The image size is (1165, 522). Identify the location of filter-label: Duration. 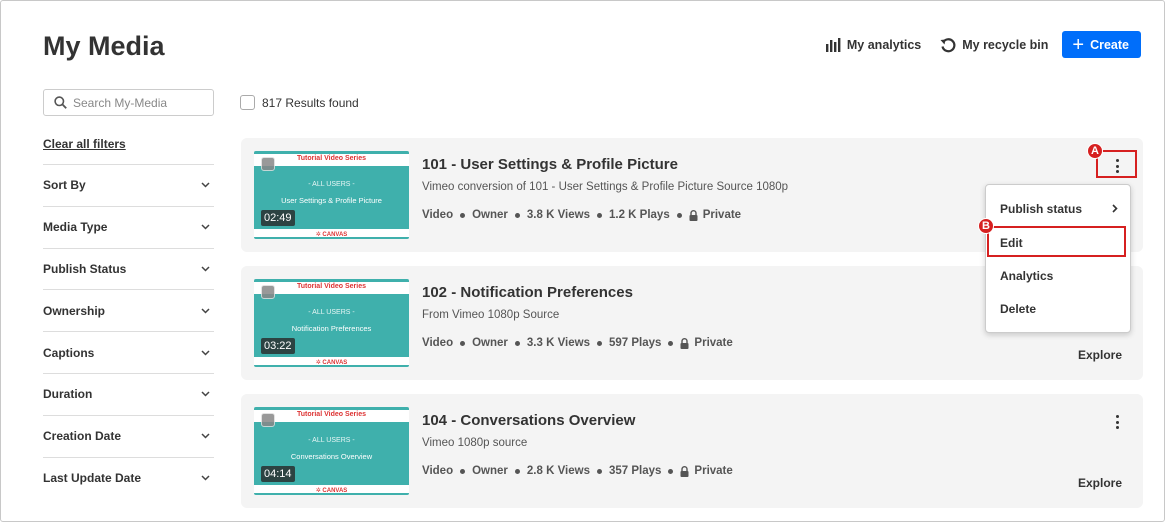
(68, 394).